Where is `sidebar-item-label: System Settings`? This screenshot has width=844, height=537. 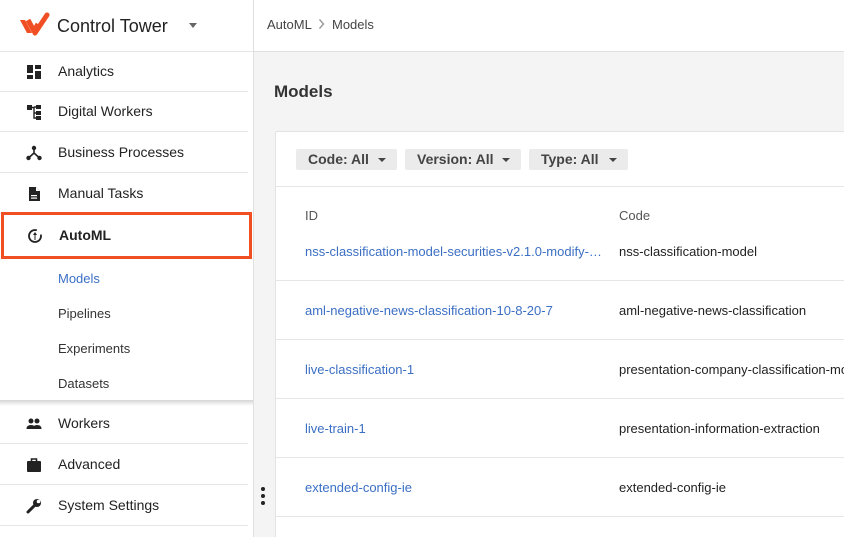 sidebar-item-label: System Settings is located at coordinates (109, 505).